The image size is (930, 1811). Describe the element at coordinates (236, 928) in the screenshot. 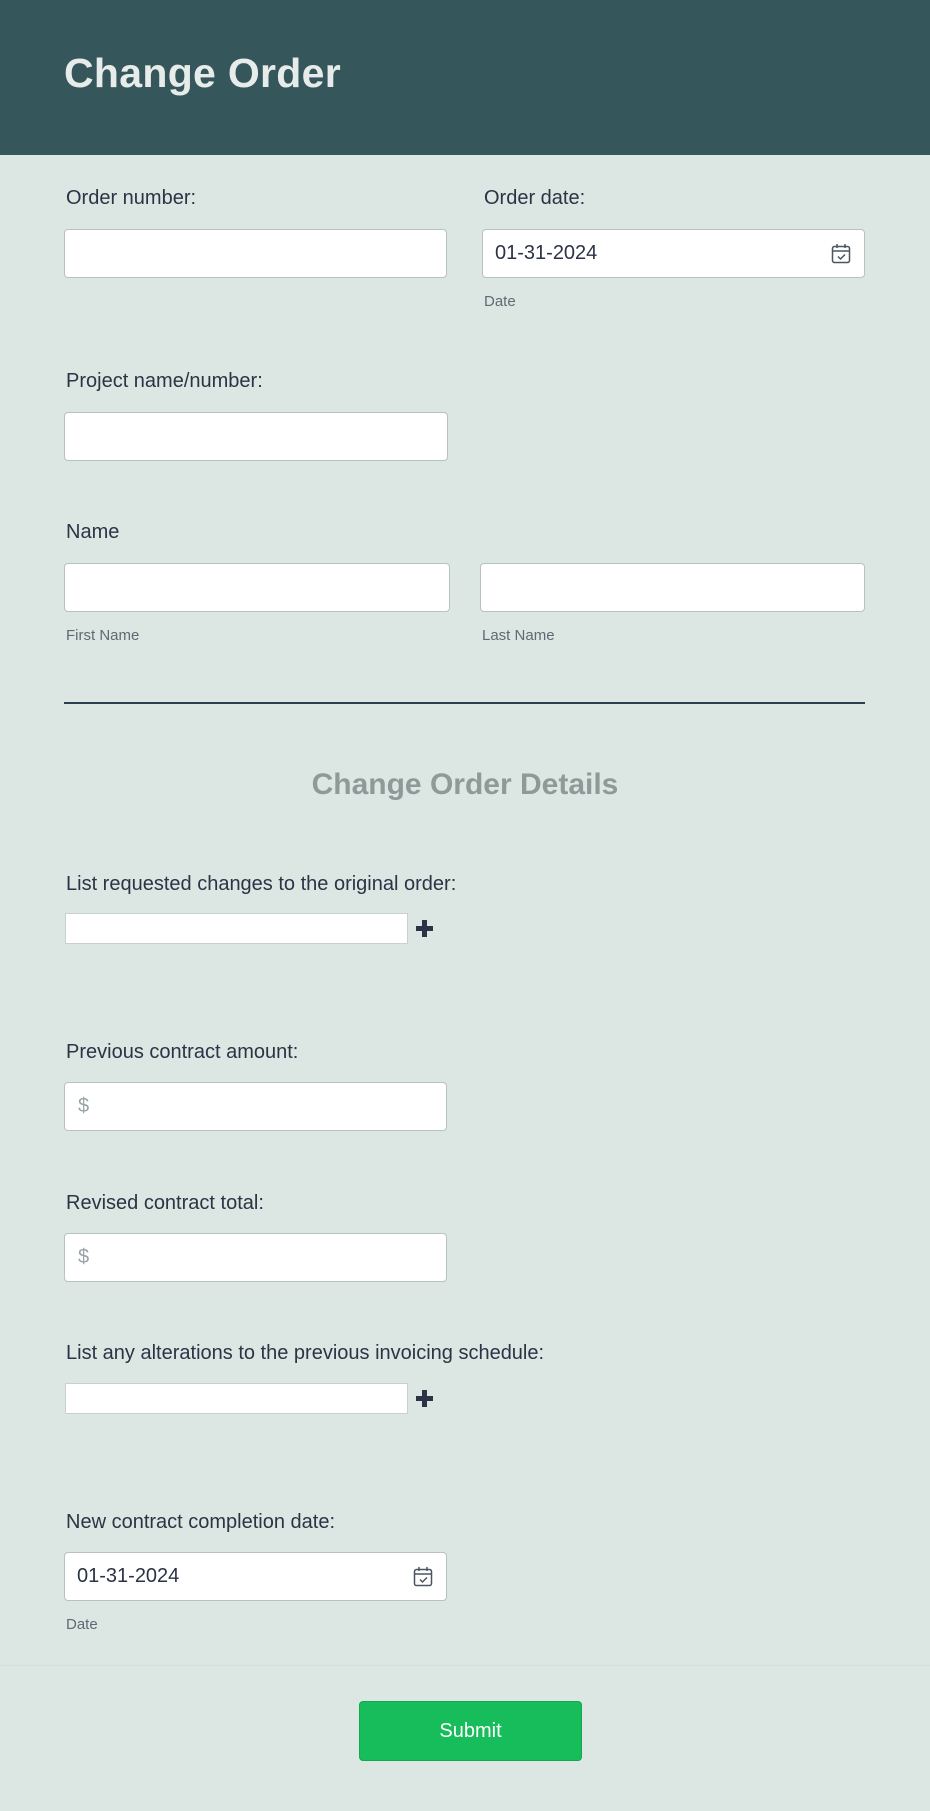

I see `requested-changes-input` at that location.